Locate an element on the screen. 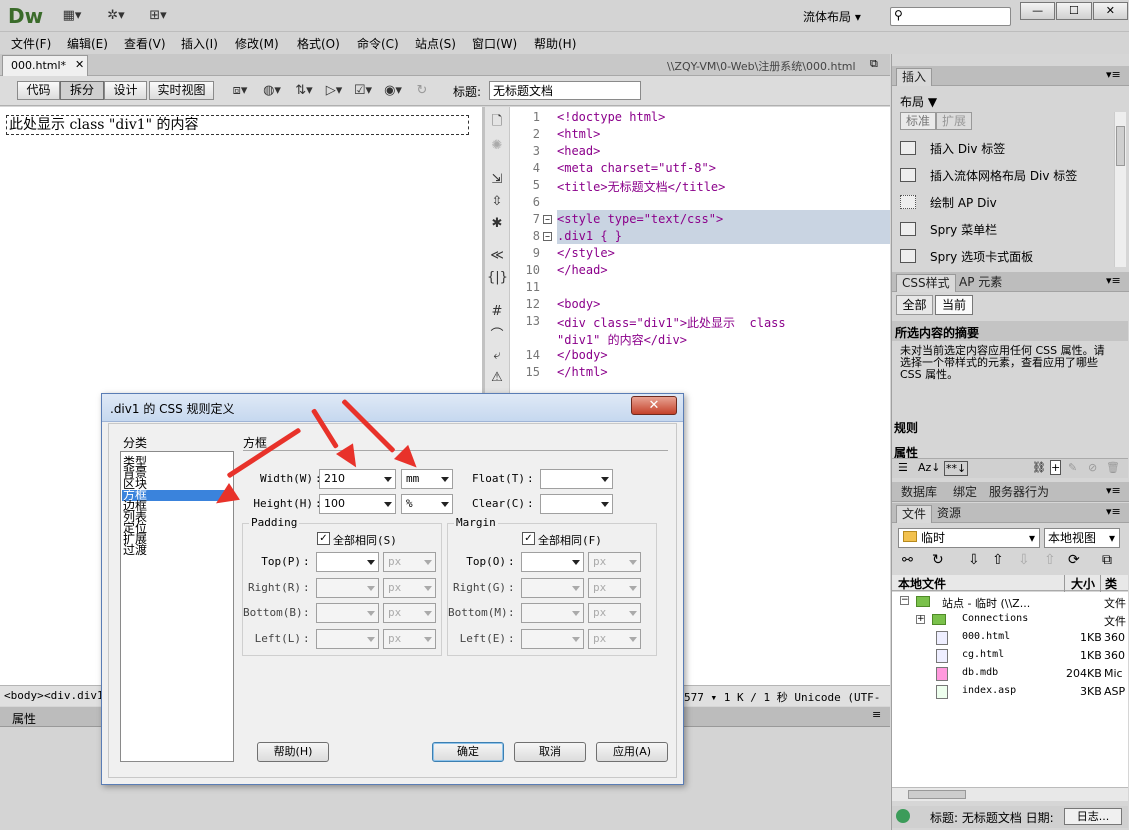  check-out-icon: ⇩ is located at coordinates (1024, 560).